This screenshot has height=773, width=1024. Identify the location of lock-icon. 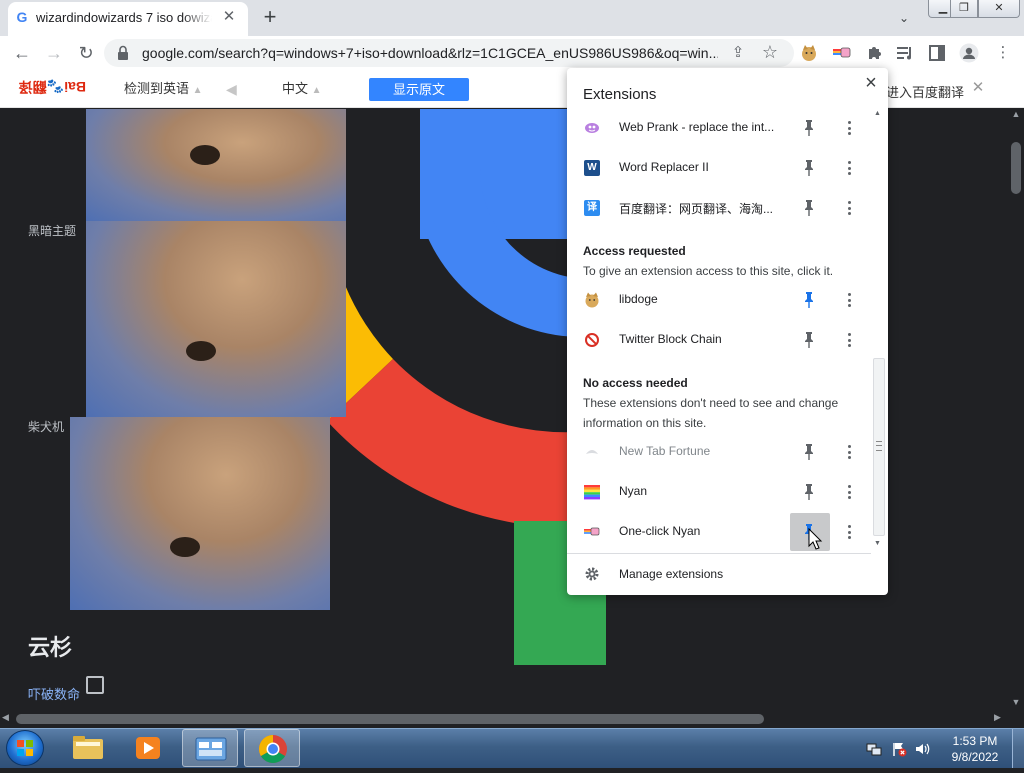
(123, 53).